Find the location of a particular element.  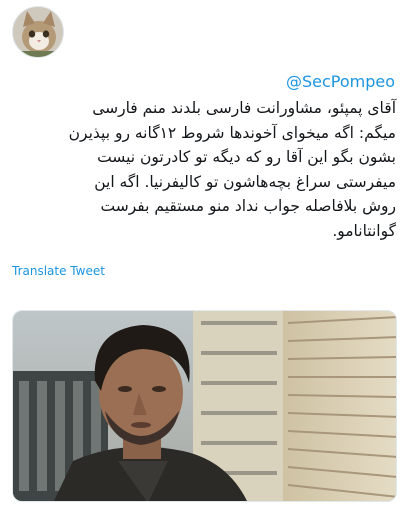

avatar is located at coordinates (38, 32).